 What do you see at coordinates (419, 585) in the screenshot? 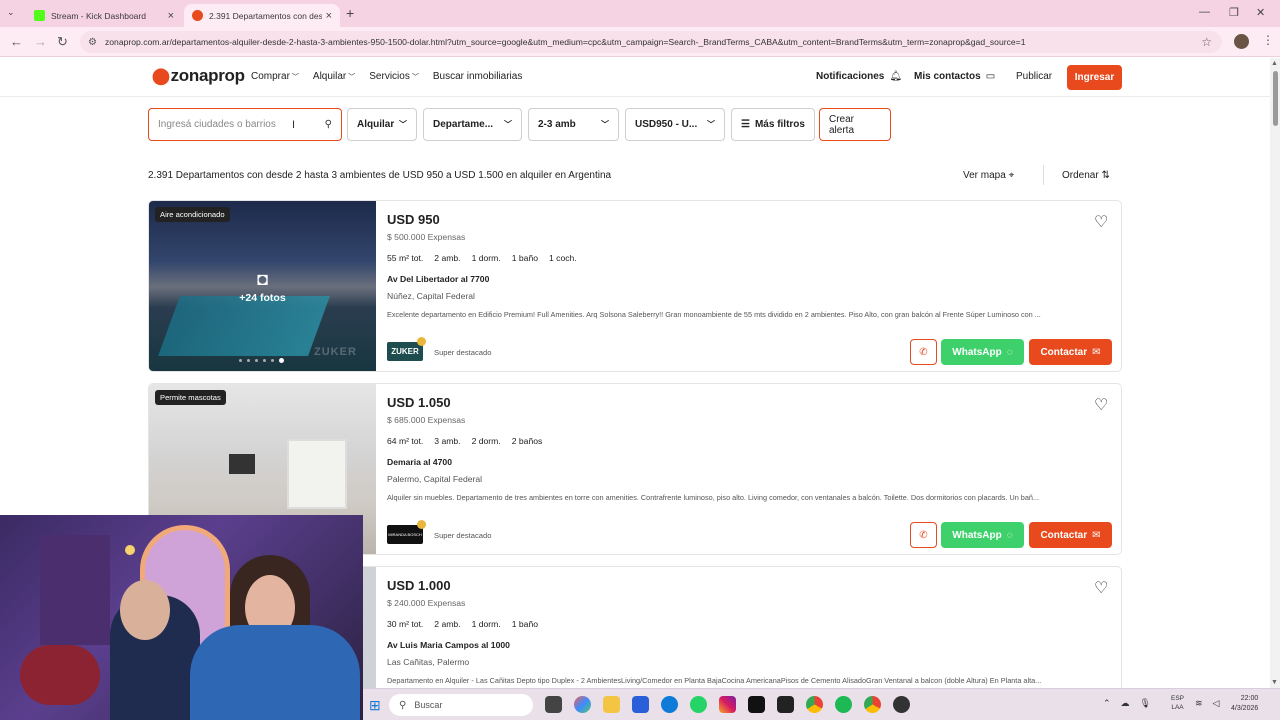
I see `listing-price: USD 1.000` at bounding box center [419, 585].